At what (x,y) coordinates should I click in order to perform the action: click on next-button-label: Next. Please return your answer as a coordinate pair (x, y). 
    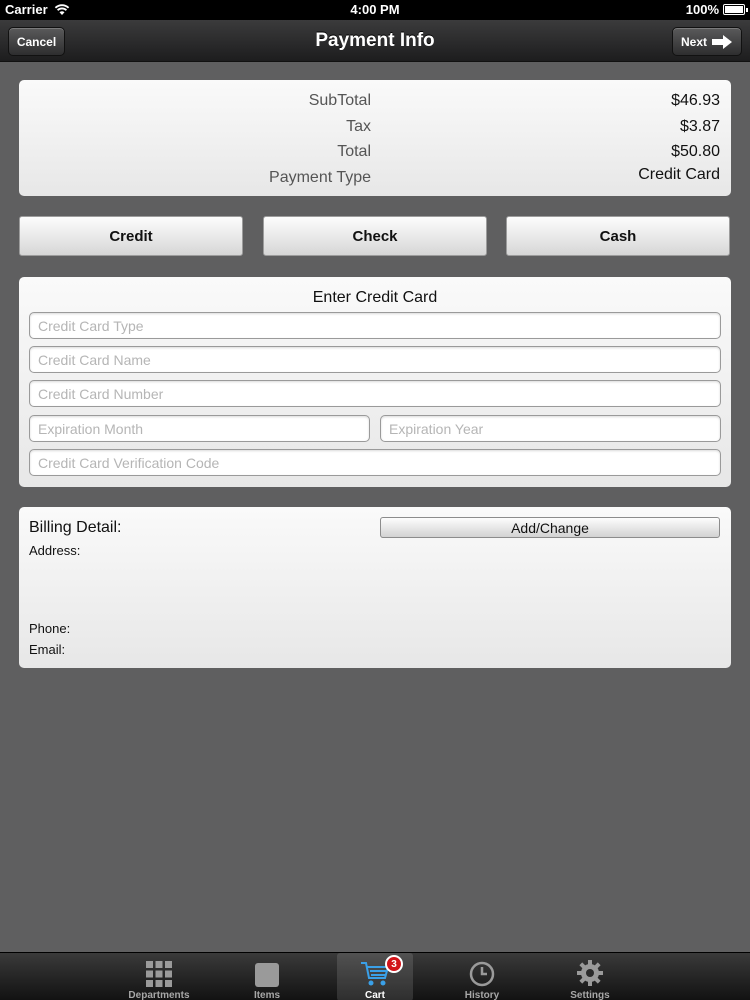
    Looking at the image, I should click on (693, 41).